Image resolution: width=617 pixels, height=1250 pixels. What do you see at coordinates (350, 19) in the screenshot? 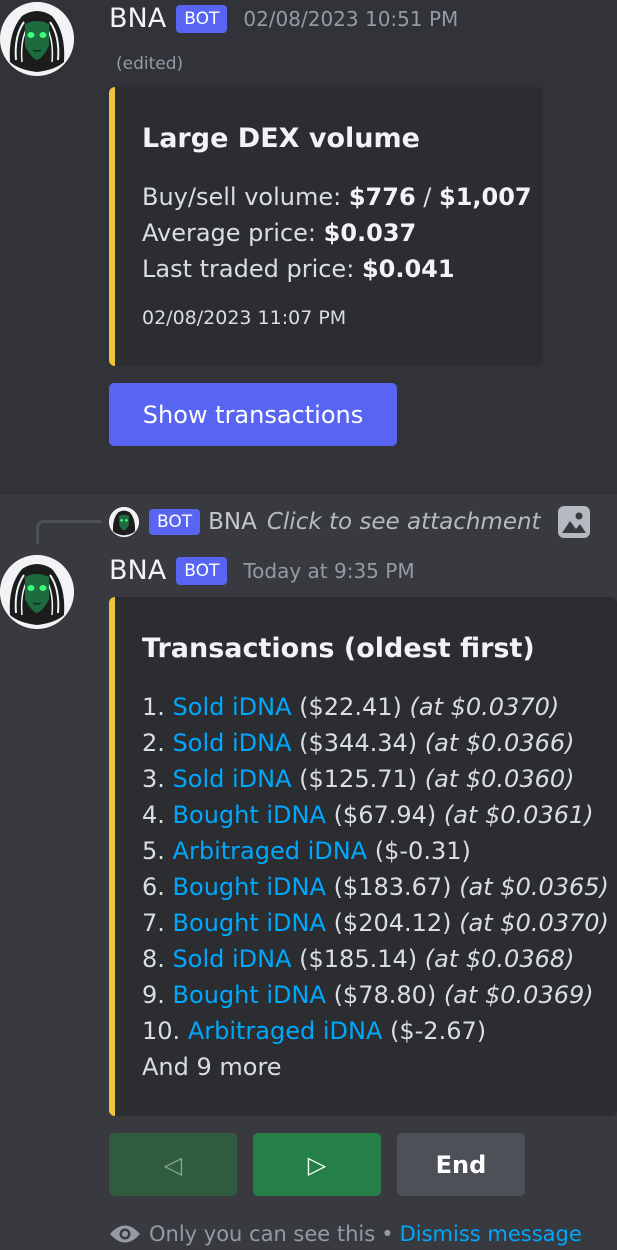
I see `message-timestamp: 02/08/2023 10:51 PM` at bounding box center [350, 19].